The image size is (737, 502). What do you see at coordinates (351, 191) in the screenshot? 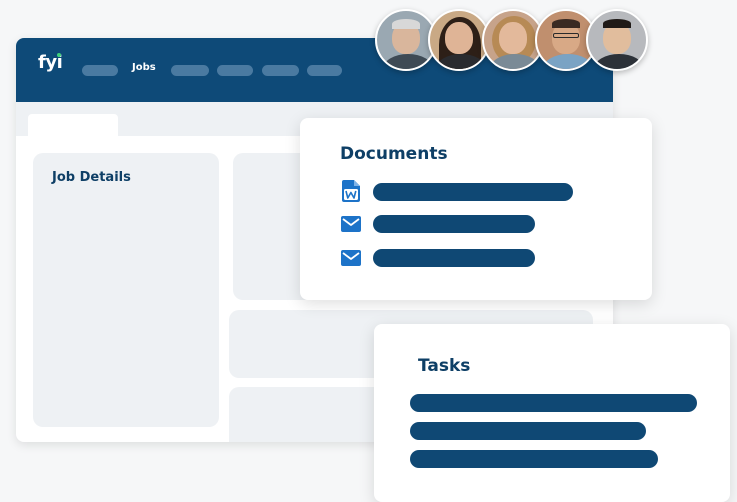
I see `word-document-icon` at bounding box center [351, 191].